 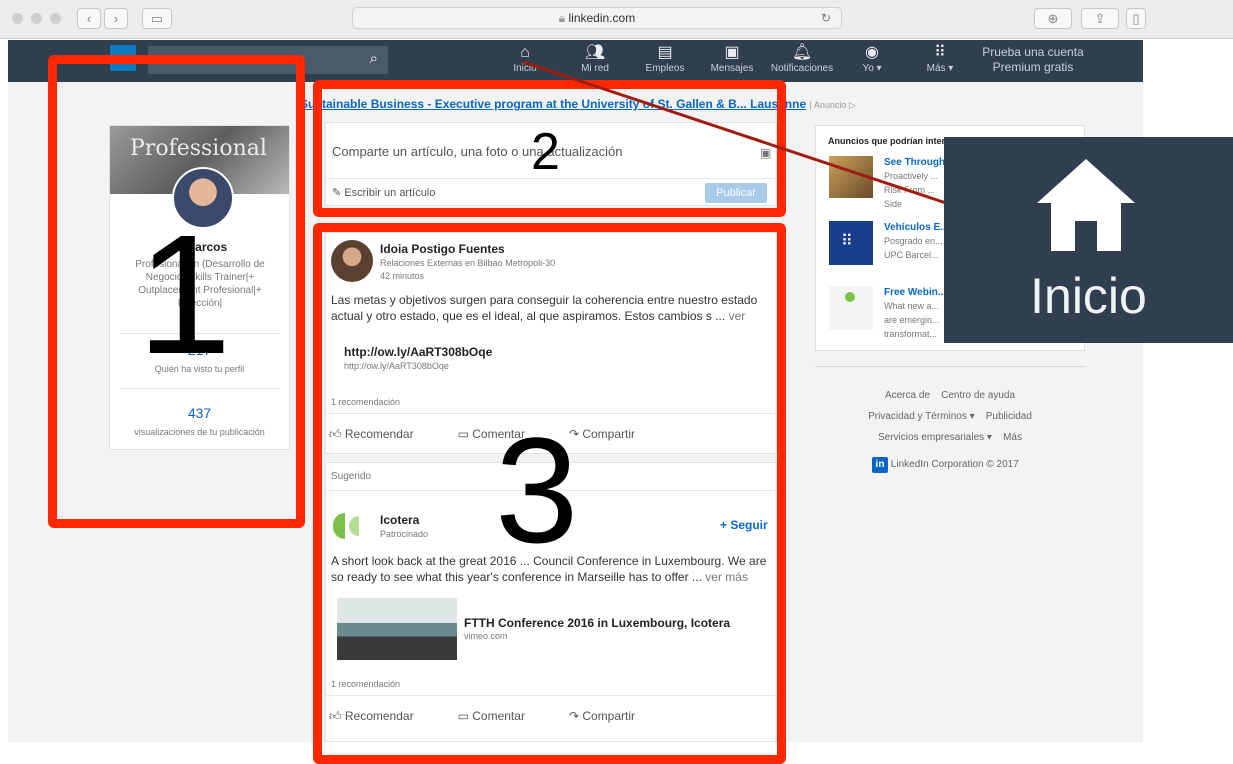 I want to click on home-callout: Inicio, so click(x=1088, y=240).